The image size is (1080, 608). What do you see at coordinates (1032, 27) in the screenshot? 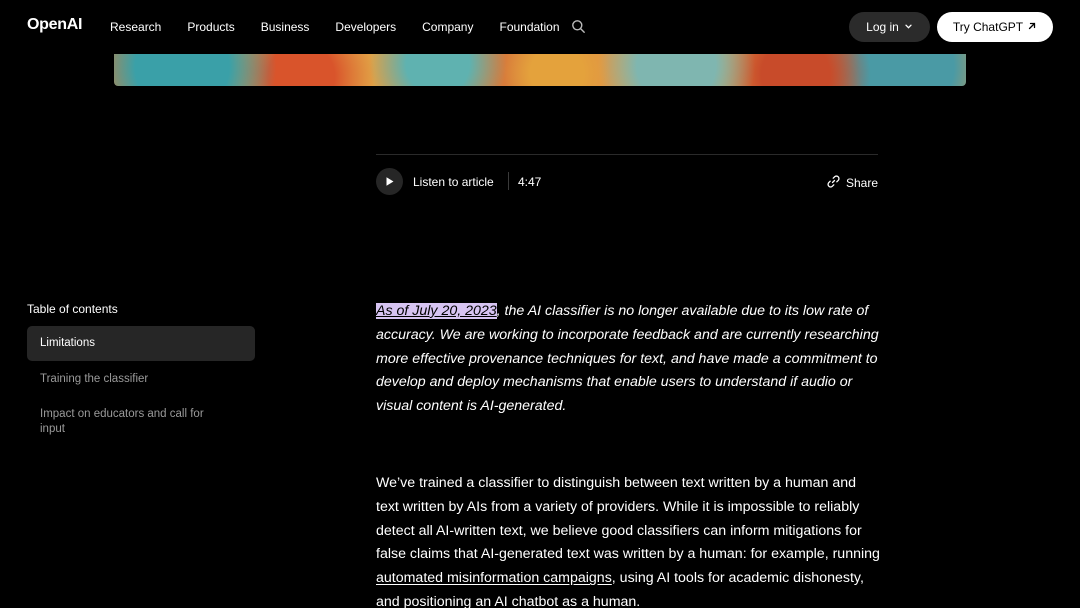
I see `arrow-up-right-icon` at bounding box center [1032, 27].